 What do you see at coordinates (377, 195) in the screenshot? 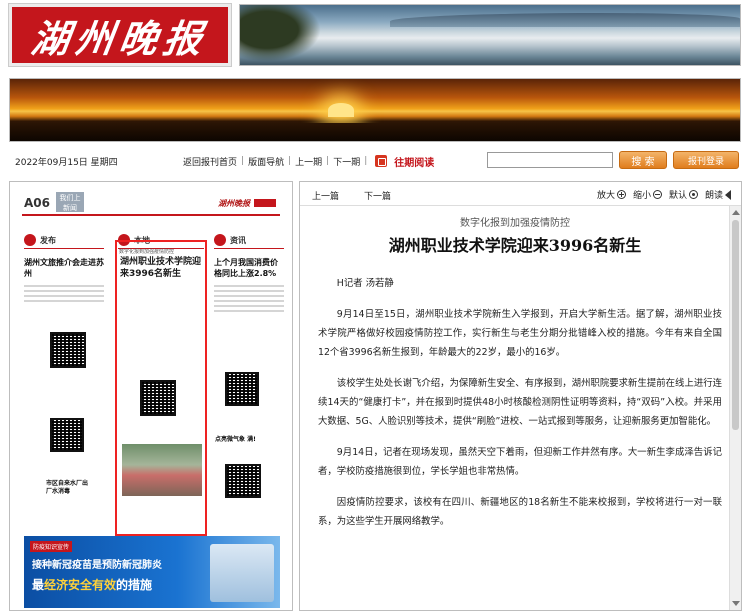
I see `next-article-link: 下一篇` at bounding box center [377, 195].